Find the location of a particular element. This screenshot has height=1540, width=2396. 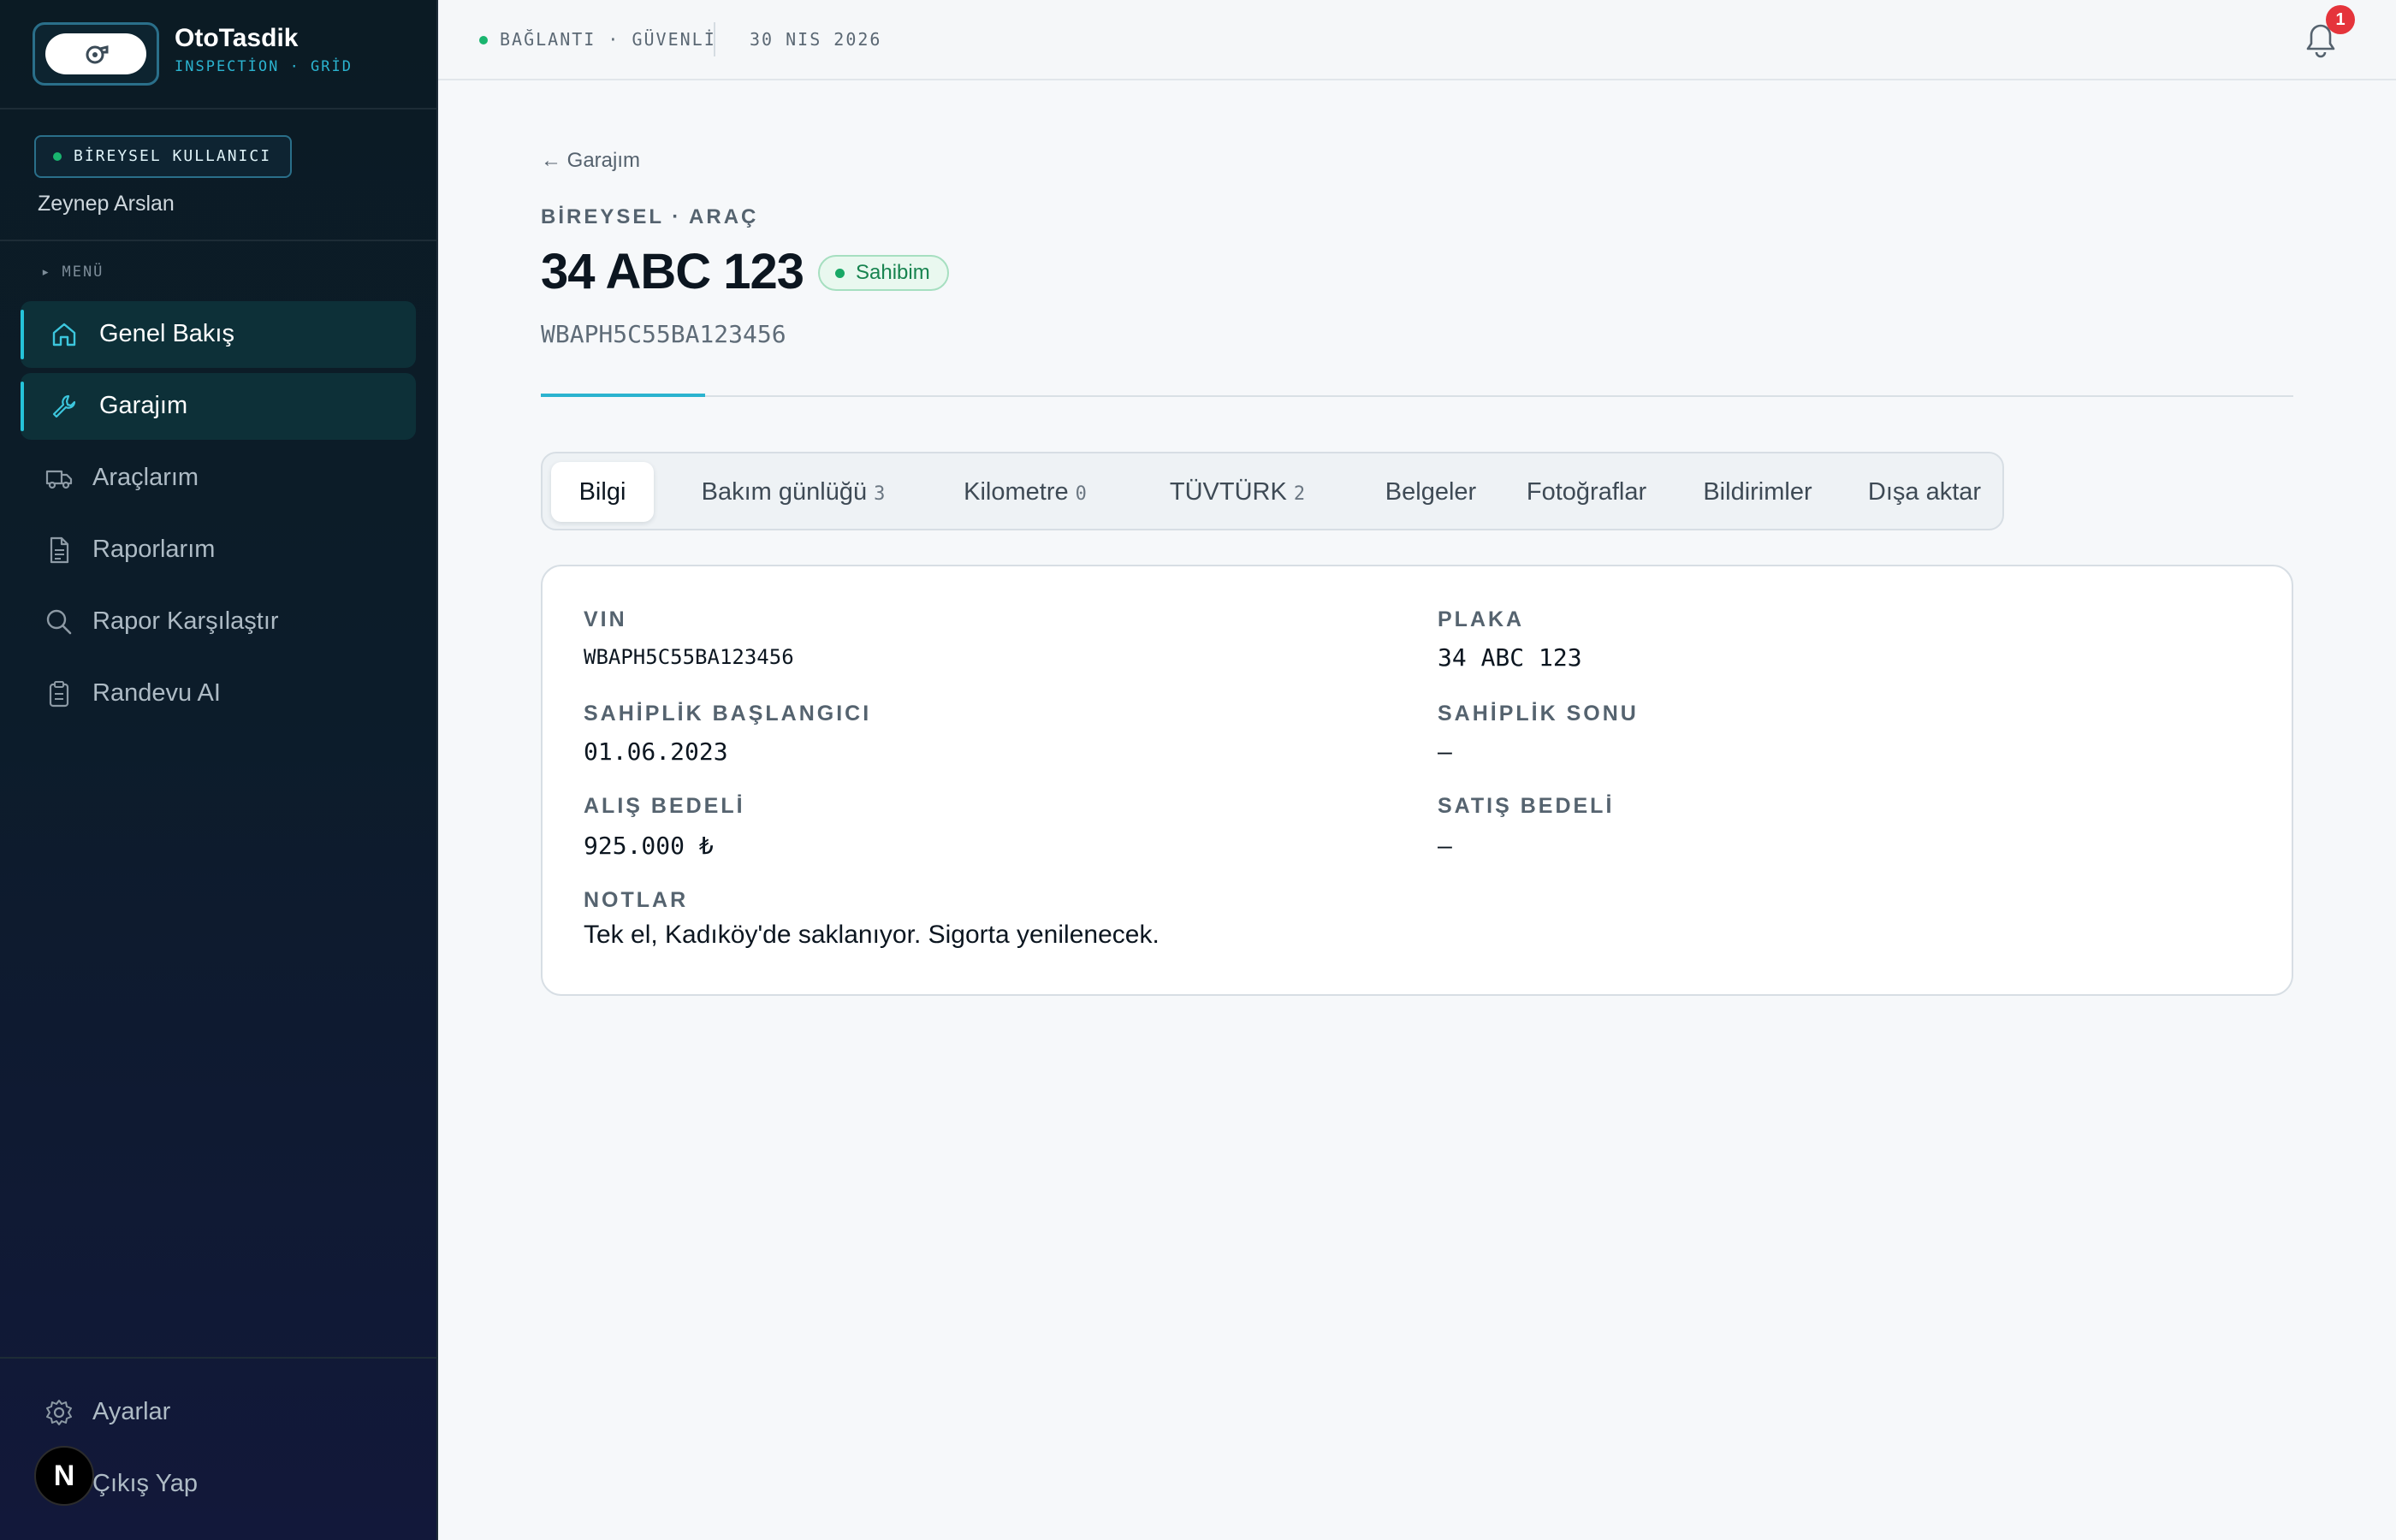

sidebar-item-araclarim: Araçlarım is located at coordinates (219, 478).